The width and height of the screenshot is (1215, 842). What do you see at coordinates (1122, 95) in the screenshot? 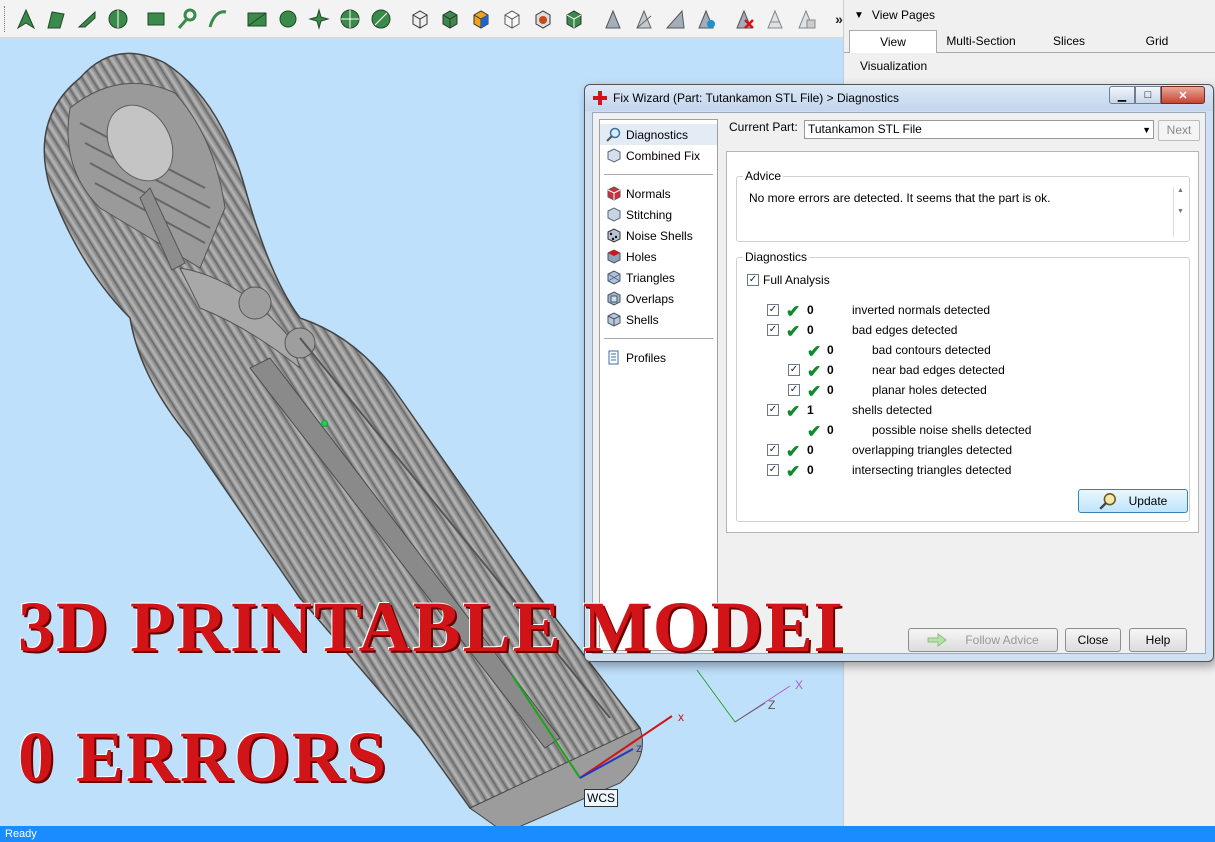
I see `minimize-button: ▁` at bounding box center [1122, 95].